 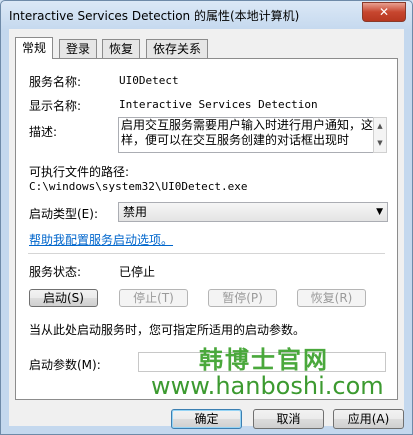 I want to click on resume-button: 恢复(R), so click(x=331, y=298).